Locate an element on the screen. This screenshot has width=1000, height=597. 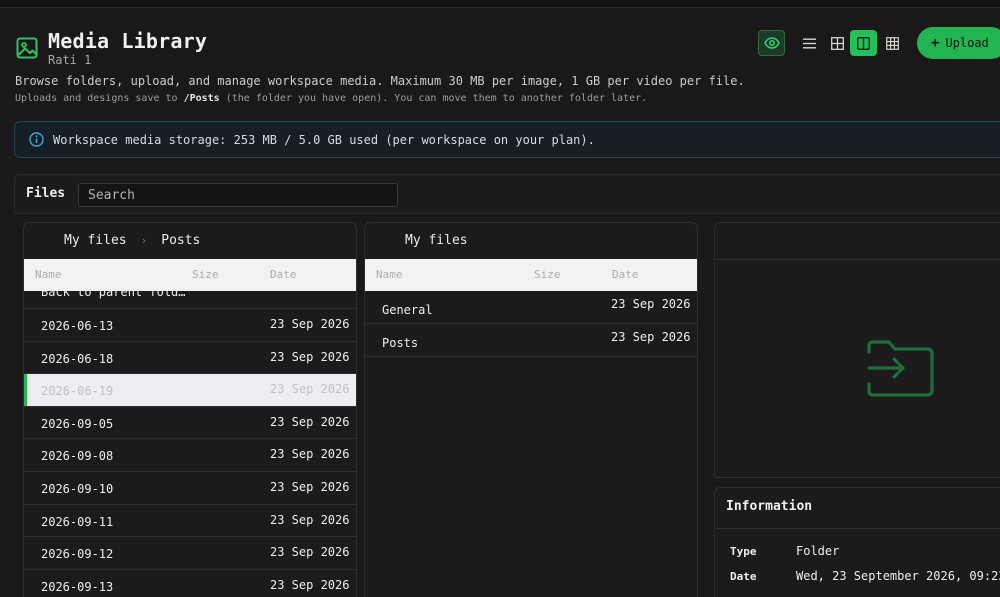
row-name: 2026-09-13 is located at coordinates (77, 586).